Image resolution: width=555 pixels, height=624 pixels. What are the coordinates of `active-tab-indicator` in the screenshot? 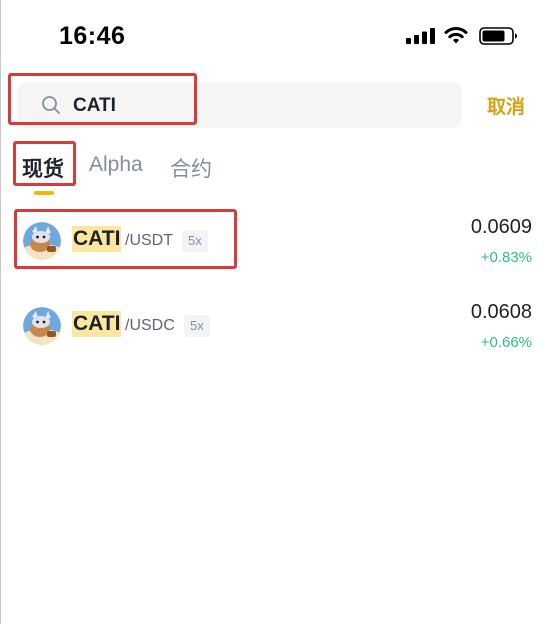 It's located at (44, 193).